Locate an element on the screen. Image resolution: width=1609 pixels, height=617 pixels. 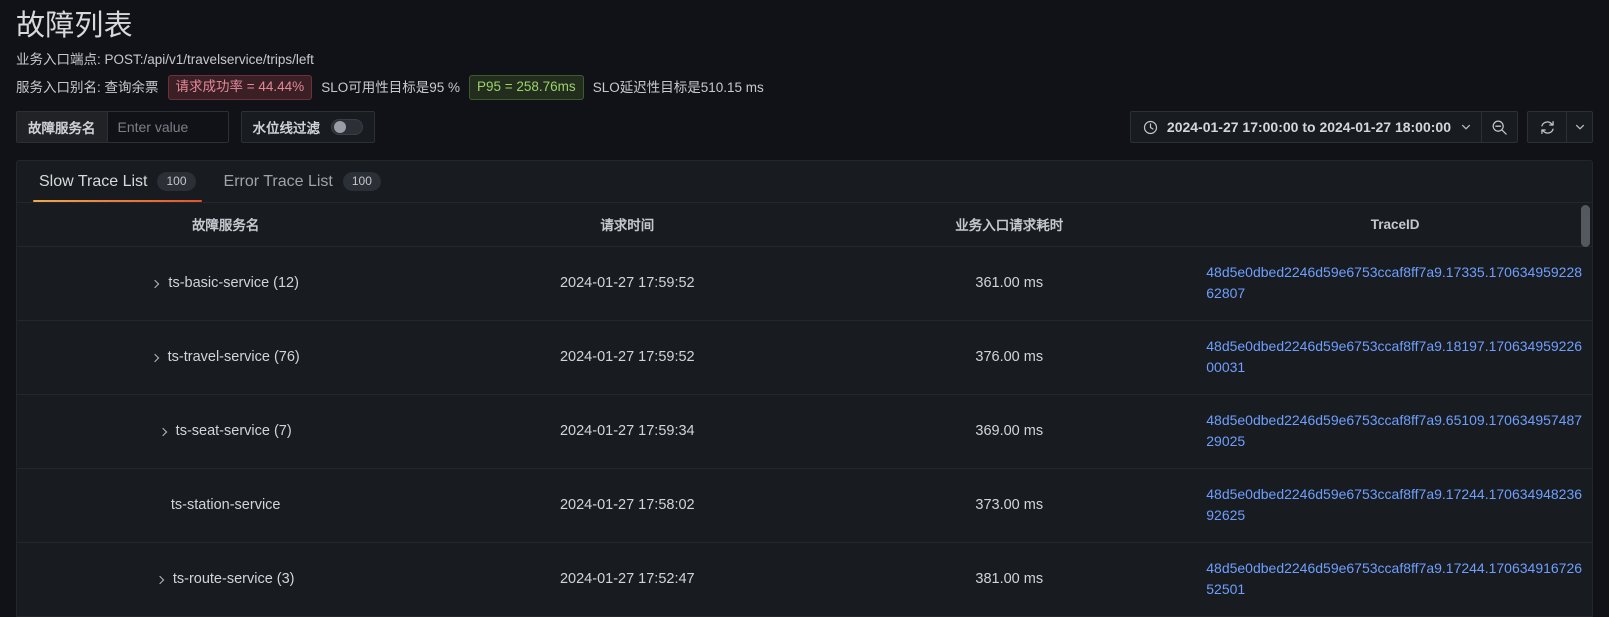
zoom-out-button is located at coordinates (1500, 127).